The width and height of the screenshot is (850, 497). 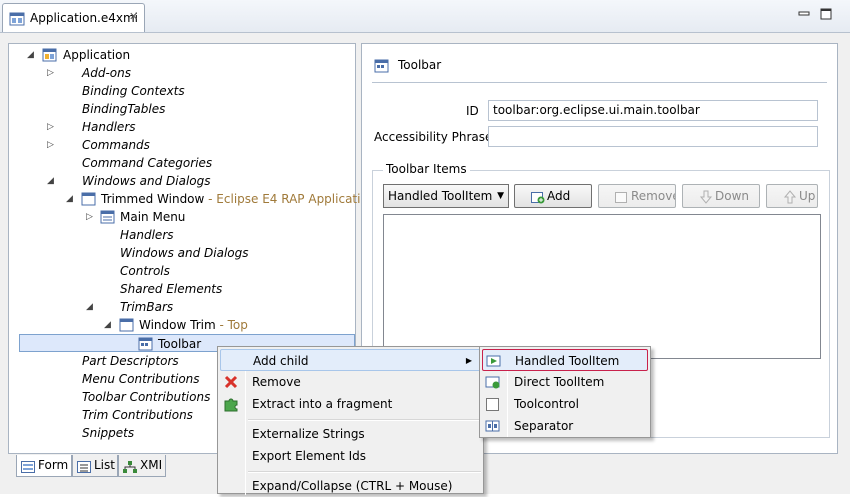 What do you see at coordinates (653, 136) in the screenshot?
I see `accessibility-phrase-field` at bounding box center [653, 136].